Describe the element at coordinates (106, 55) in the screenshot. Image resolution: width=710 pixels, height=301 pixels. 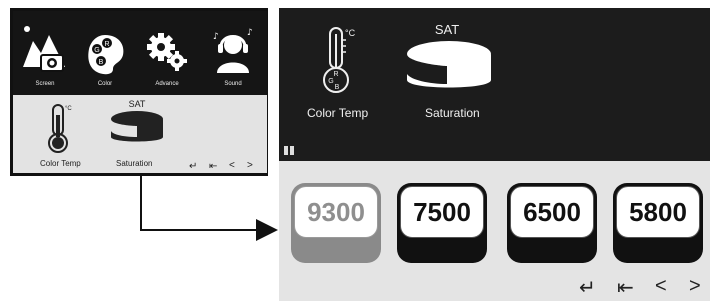
I see `color-palette-icon: G R B` at that location.